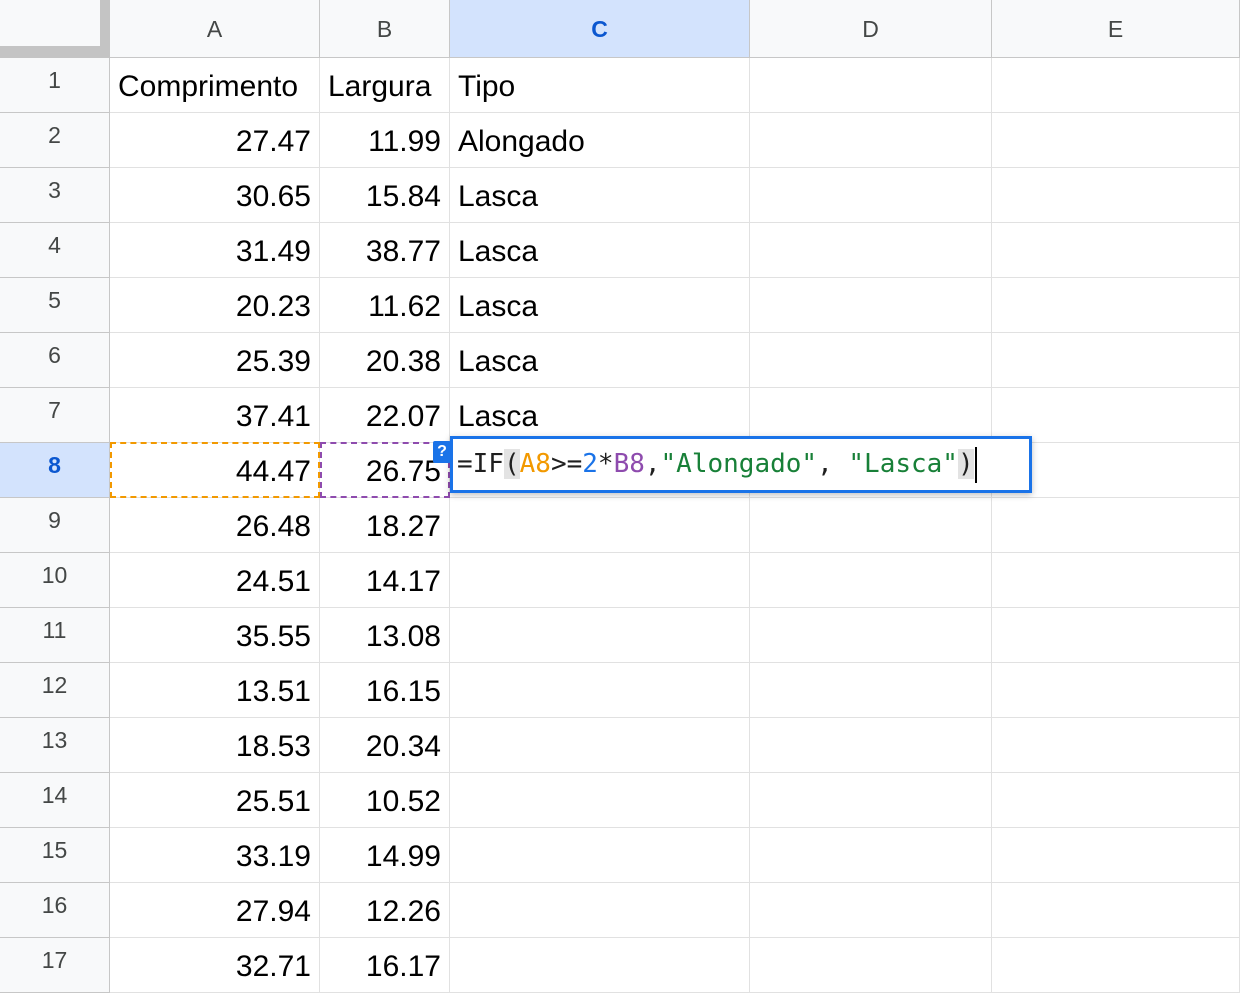 This screenshot has width=1240, height=996. What do you see at coordinates (385, 140) in the screenshot?
I see `cell-b2: 11.99` at bounding box center [385, 140].